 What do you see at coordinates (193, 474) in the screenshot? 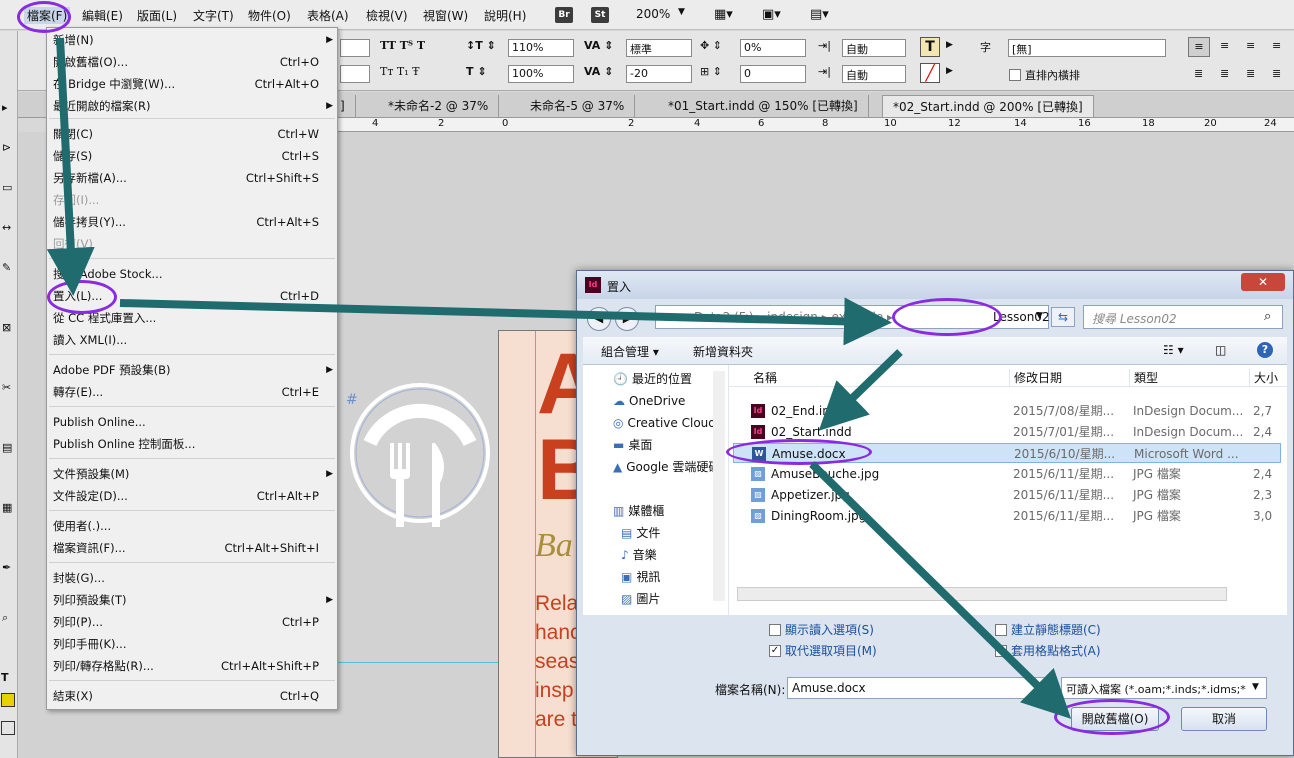
I see `file-menu-item: 文件預設集(M) ▶` at bounding box center [193, 474].